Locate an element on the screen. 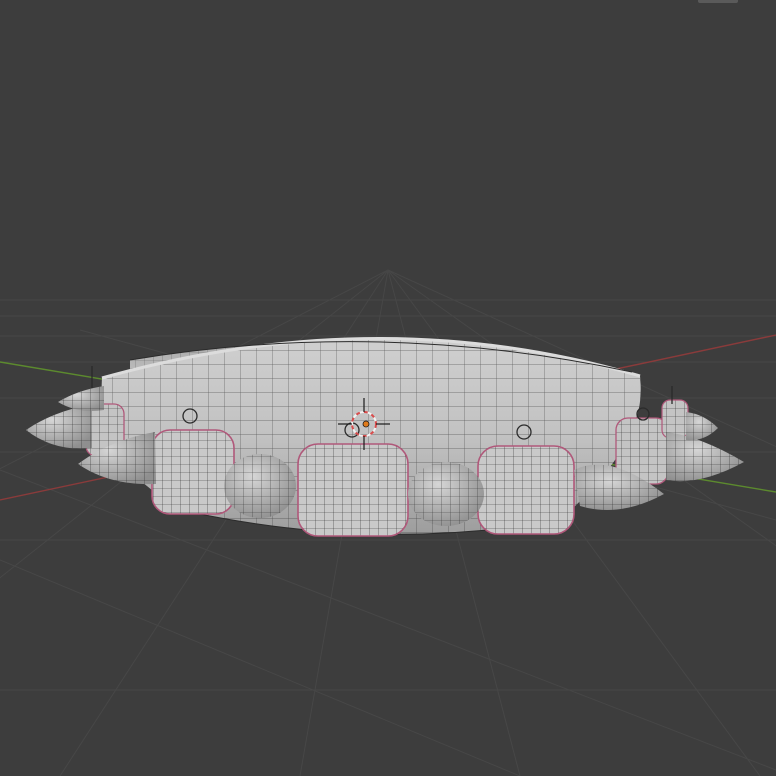  origin-dot-icon is located at coordinates (366, 424).